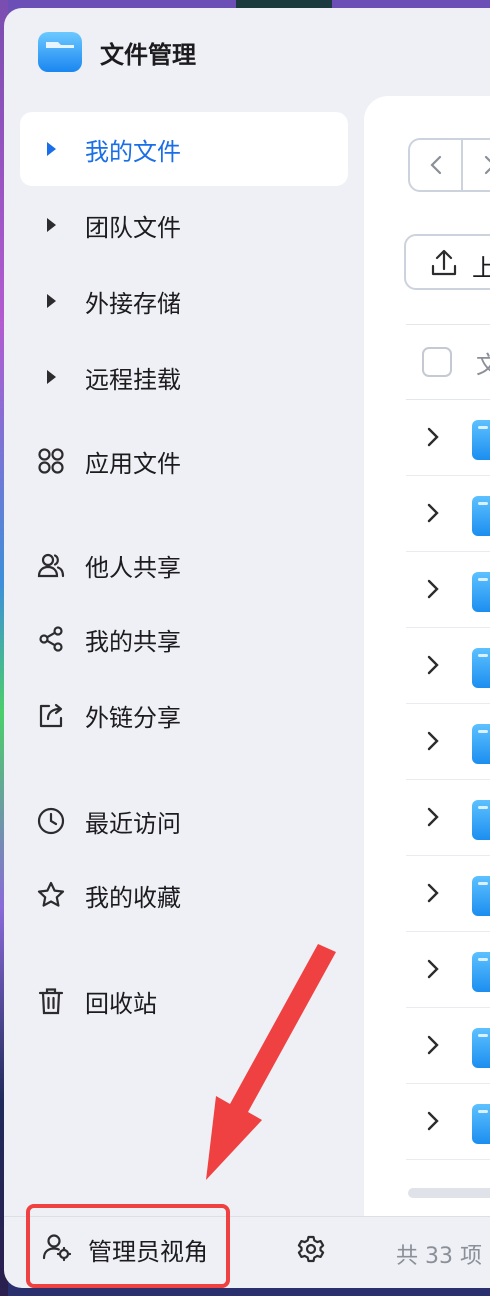 The width and height of the screenshot is (490, 1296). I want to click on chevron-left-icon, so click(435, 165).